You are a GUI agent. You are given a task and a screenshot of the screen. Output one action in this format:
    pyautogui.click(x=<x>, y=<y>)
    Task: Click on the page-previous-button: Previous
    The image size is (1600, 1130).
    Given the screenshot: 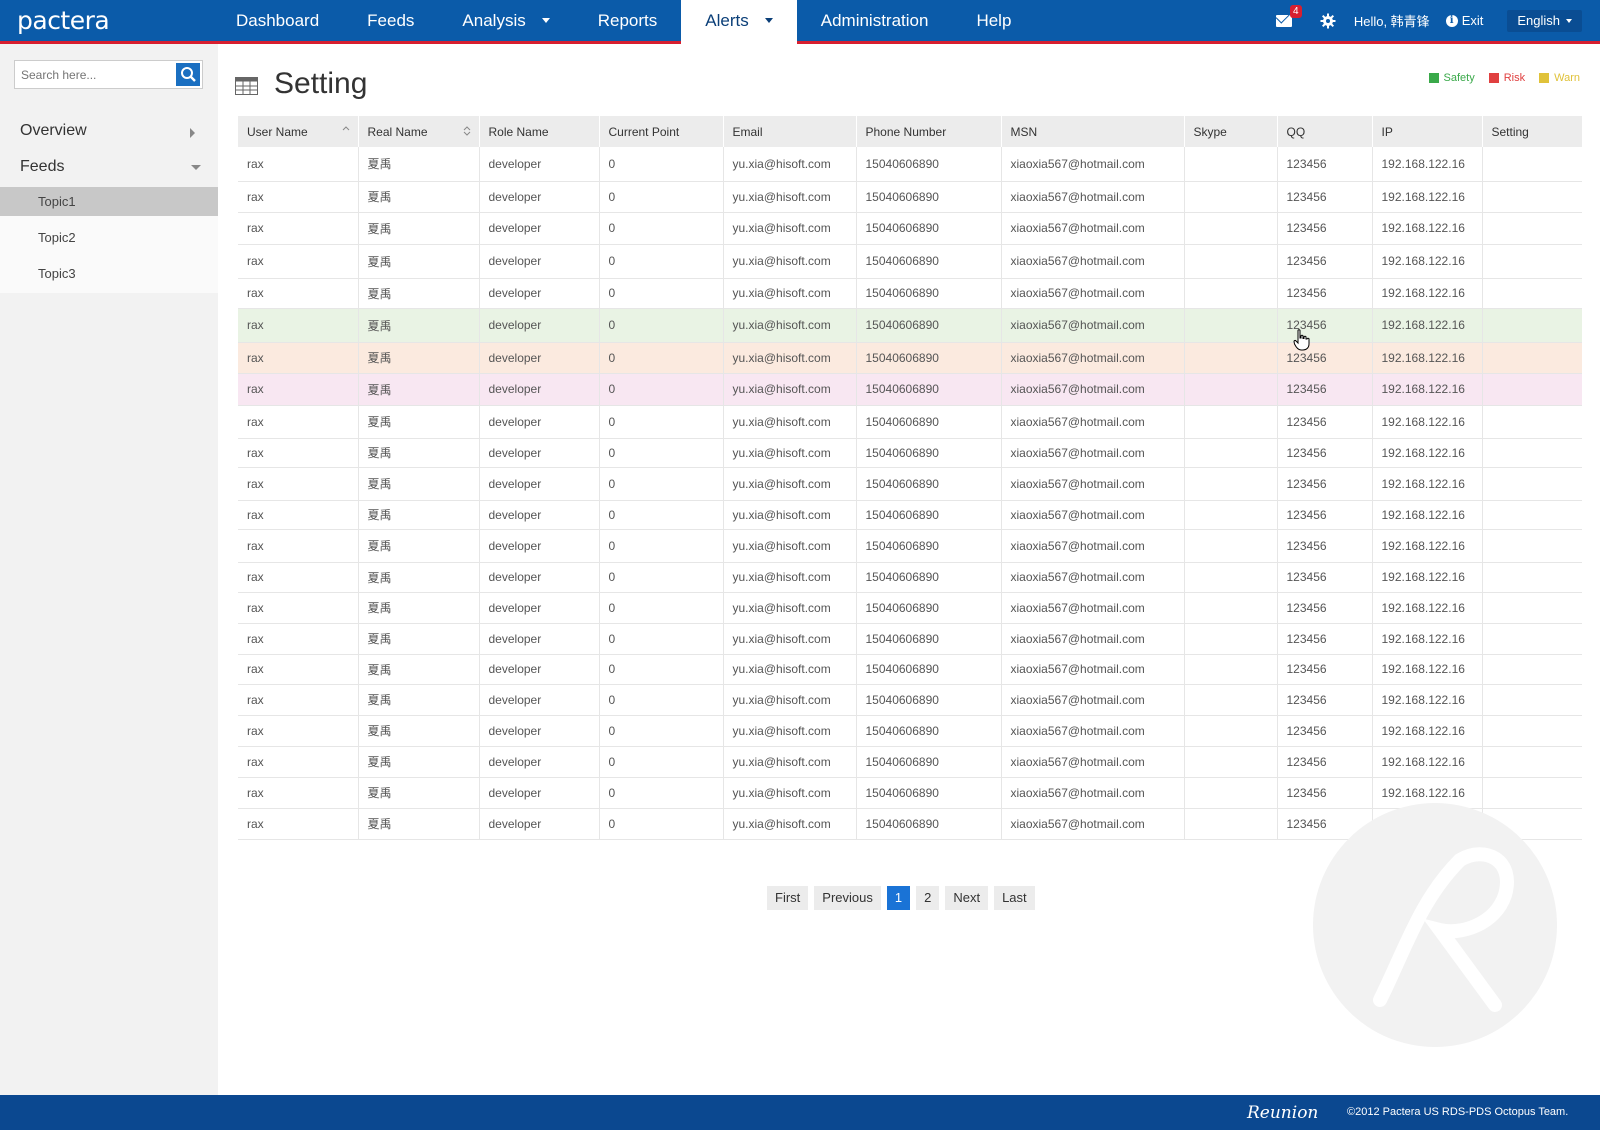 What is the action you would take?
    pyautogui.click(x=847, y=898)
    